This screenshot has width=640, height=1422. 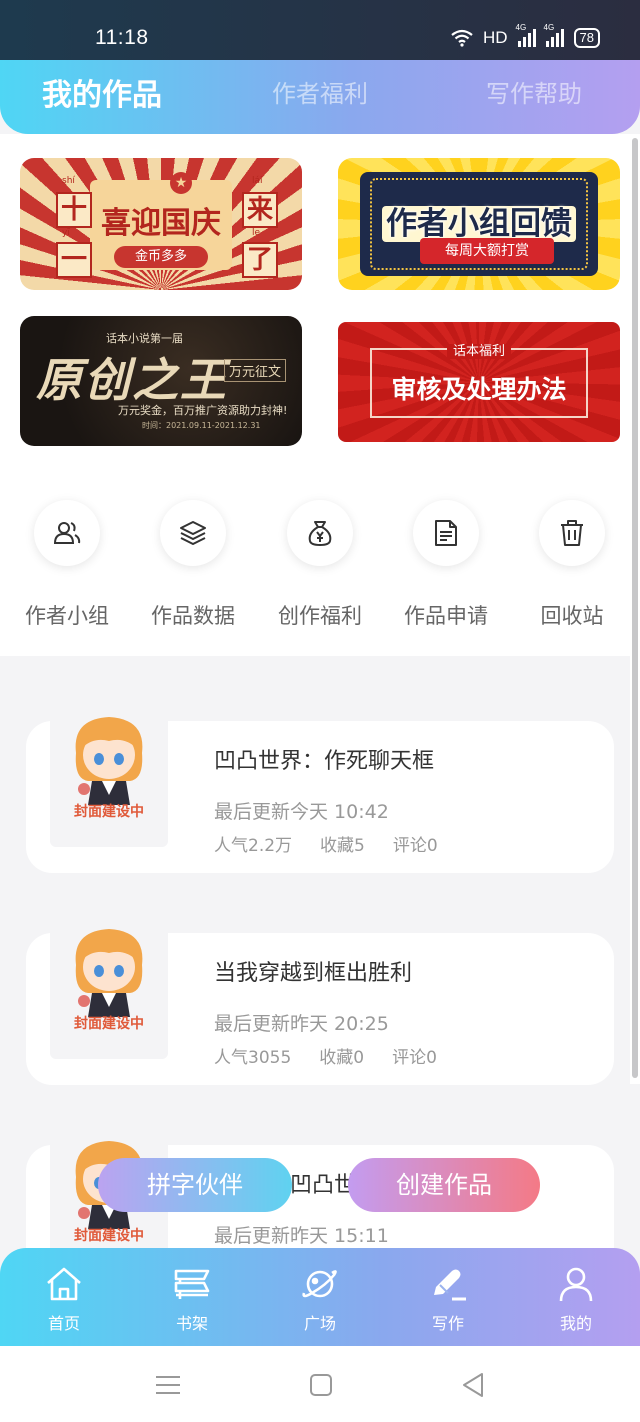 What do you see at coordinates (195, 1185) in the screenshot?
I see `partner-button: 拼字伙伴` at bounding box center [195, 1185].